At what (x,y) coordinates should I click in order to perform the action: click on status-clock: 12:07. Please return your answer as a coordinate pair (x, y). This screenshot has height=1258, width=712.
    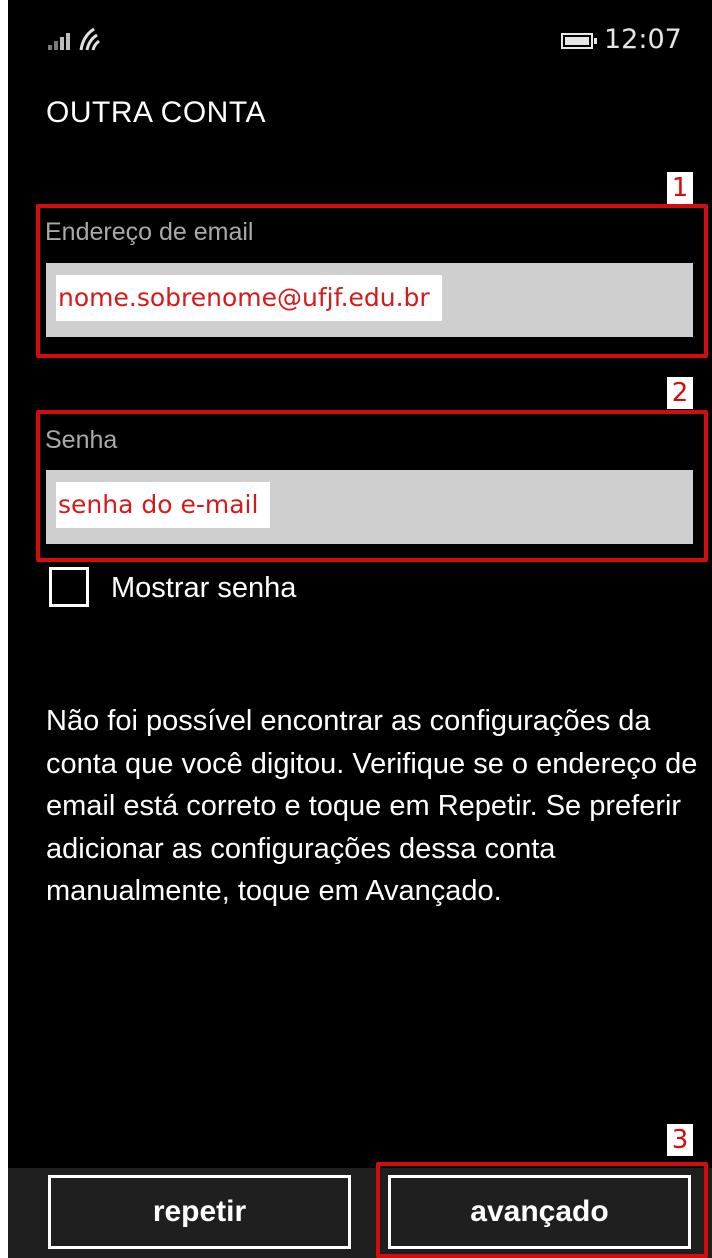
    Looking at the image, I should click on (643, 39).